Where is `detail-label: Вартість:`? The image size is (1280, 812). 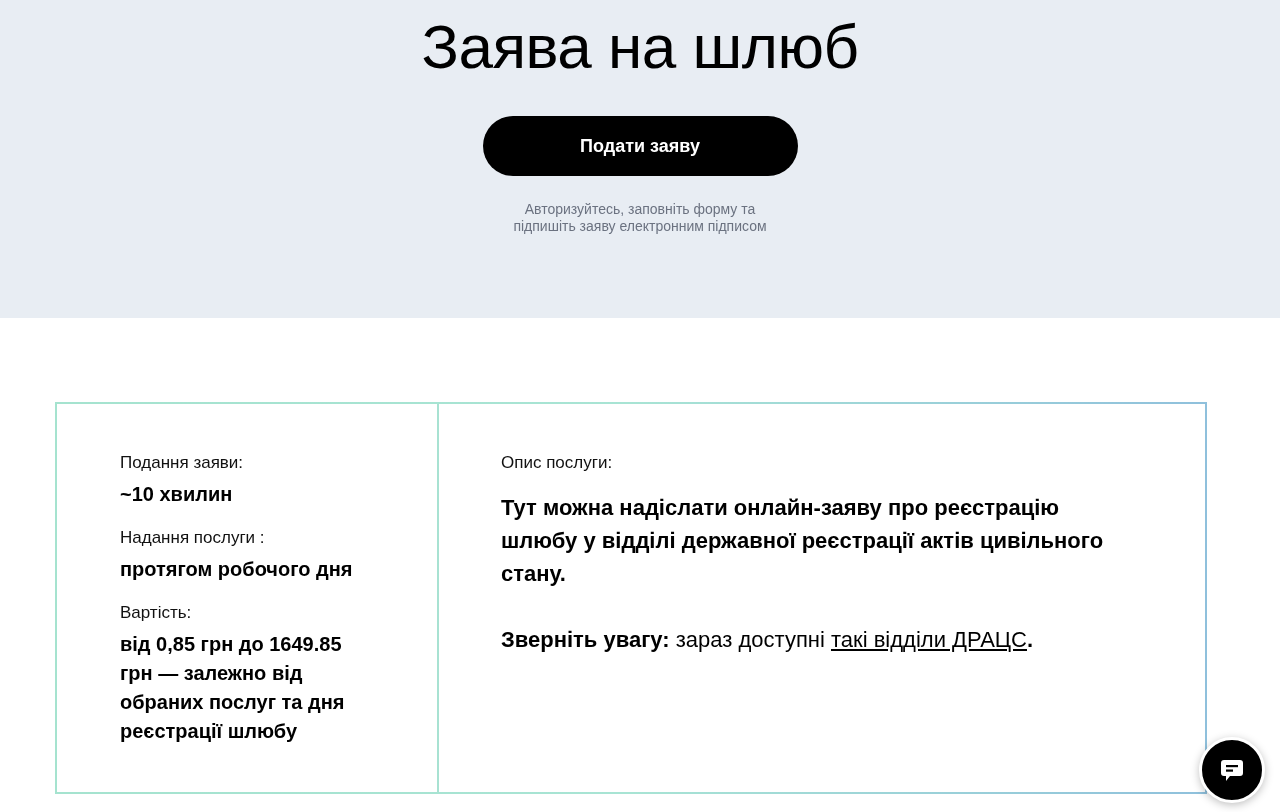
detail-label: Вартість: is located at coordinates (156, 613).